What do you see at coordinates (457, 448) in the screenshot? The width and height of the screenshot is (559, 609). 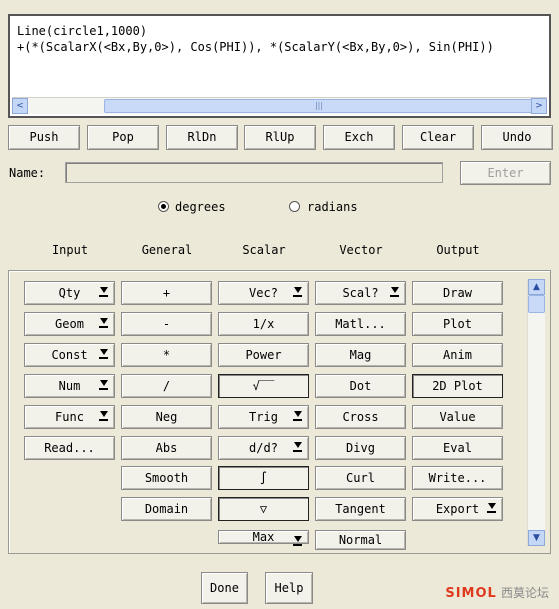 I see `output-eval-button: Eval` at bounding box center [457, 448].